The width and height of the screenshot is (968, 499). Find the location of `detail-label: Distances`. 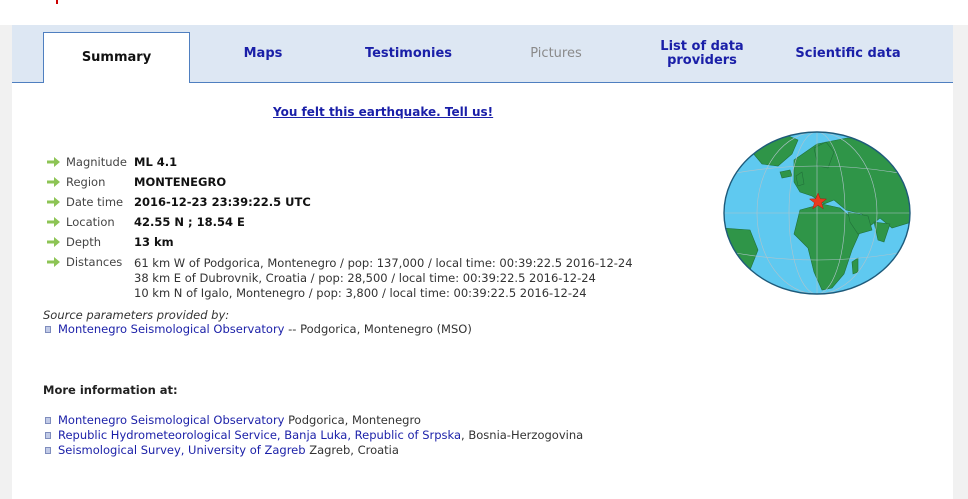

detail-label: Distances is located at coordinates (94, 262).